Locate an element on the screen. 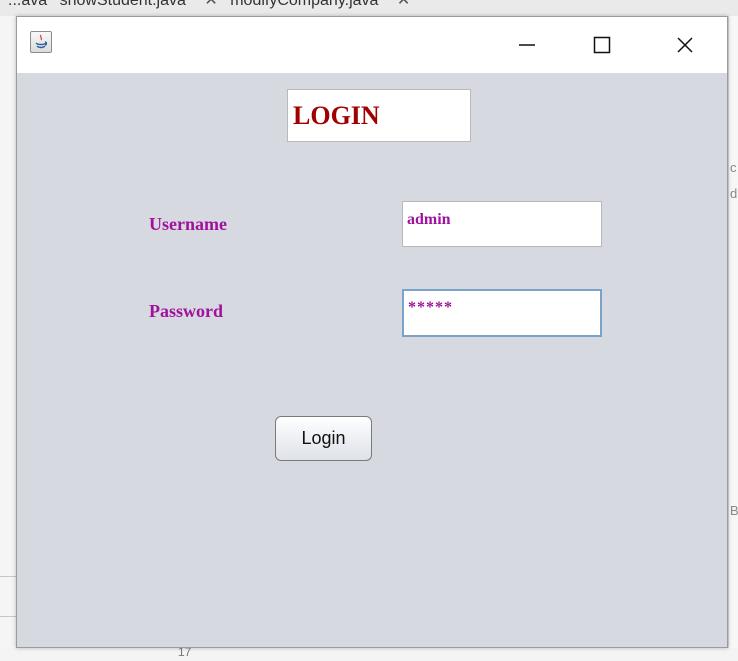  line-number: 17 is located at coordinates (185, 653).